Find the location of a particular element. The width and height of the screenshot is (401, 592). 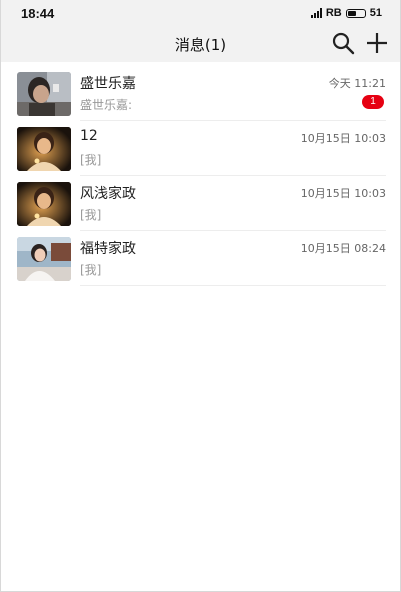

search-button is located at coordinates (343, 43).